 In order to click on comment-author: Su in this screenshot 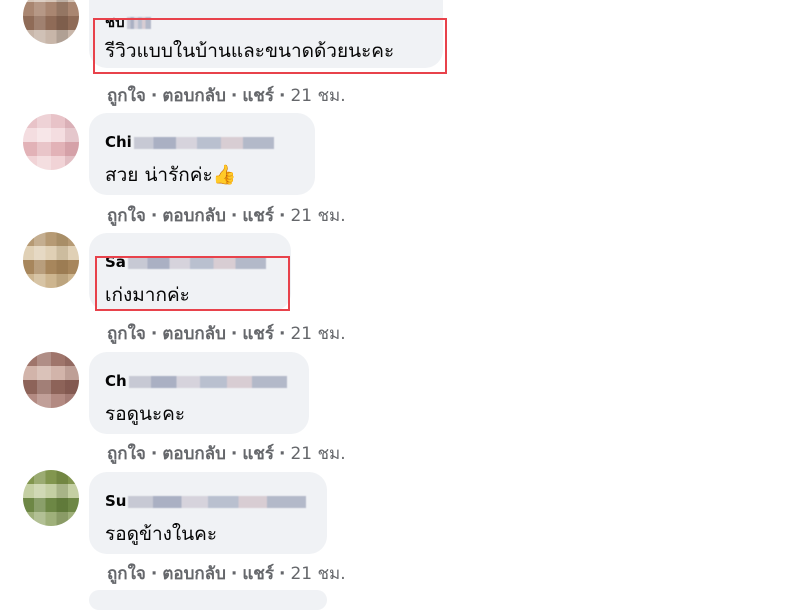, I will do `click(206, 501)`.